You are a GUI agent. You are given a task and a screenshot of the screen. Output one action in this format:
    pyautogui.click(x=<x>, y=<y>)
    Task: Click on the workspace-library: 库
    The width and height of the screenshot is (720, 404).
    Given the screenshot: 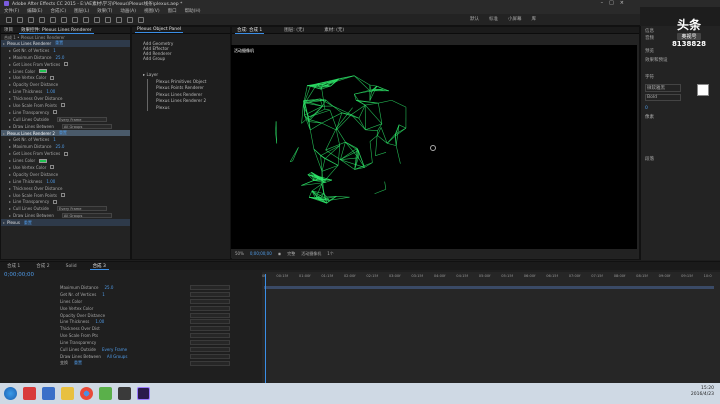 What is the action you would take?
    pyautogui.click(x=534, y=19)
    